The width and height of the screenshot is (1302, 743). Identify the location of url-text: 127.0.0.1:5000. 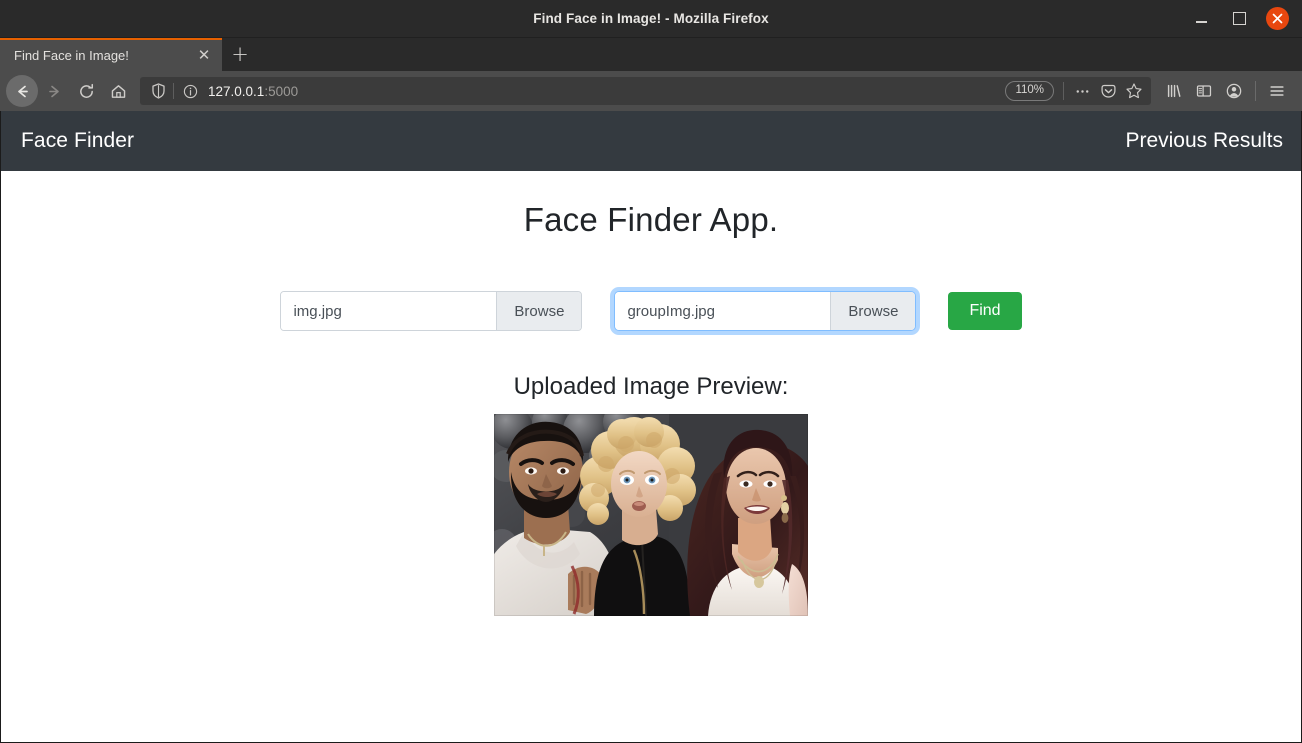
(602, 91).